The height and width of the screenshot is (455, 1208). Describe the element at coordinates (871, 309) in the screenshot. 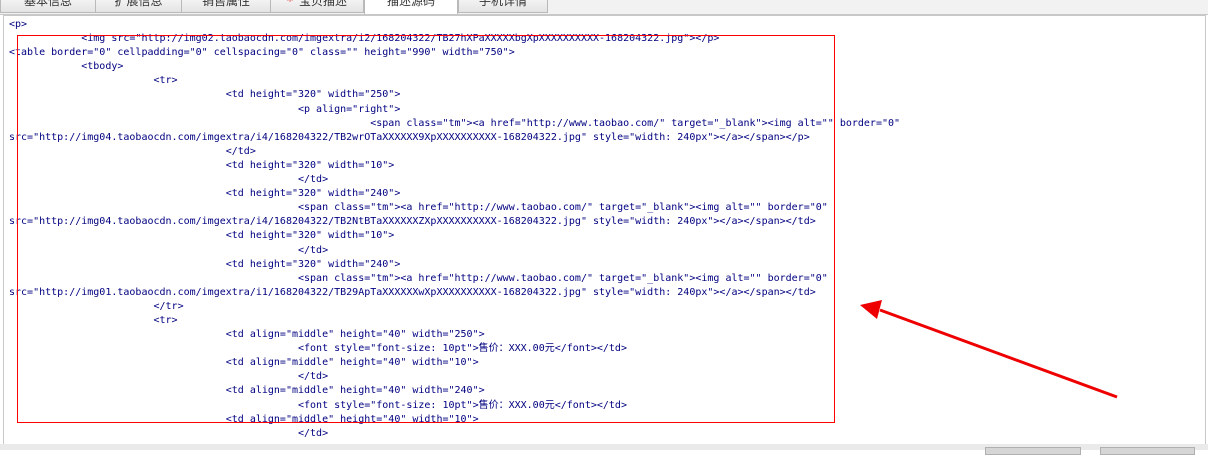

I see `arrow-head` at that location.